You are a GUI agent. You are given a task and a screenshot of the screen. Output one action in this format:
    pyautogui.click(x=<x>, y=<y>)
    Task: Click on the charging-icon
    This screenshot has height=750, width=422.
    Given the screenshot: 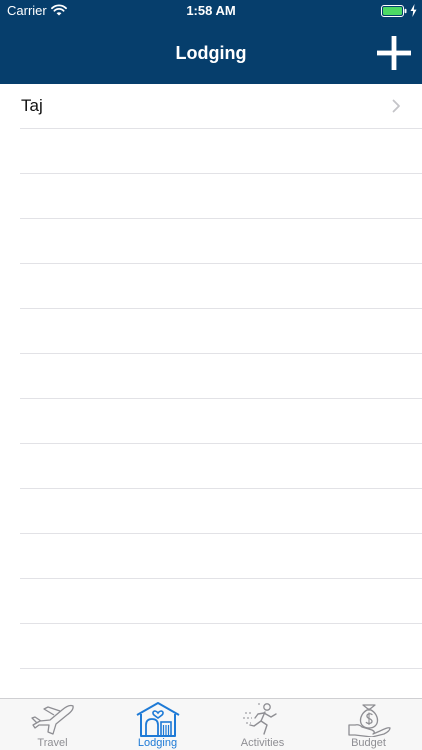 What is the action you would take?
    pyautogui.click(x=413, y=10)
    